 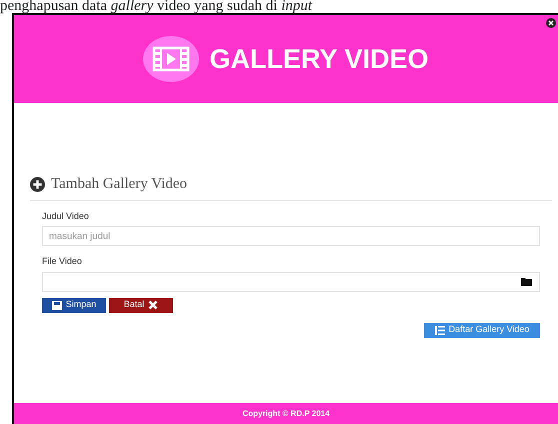 I want to click on plus-circle-icon, so click(x=37, y=184).